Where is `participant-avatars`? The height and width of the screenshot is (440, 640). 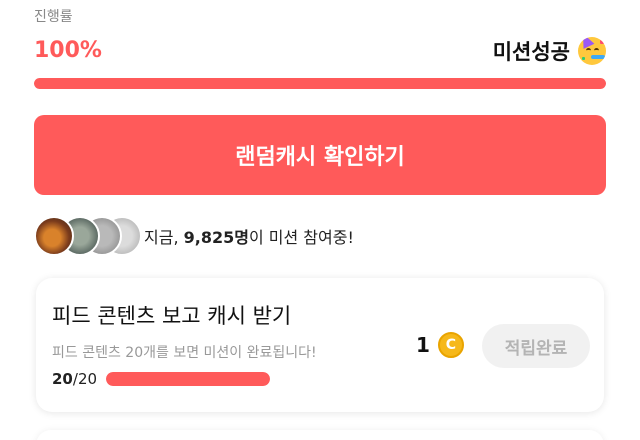
participant-avatars is located at coordinates (88, 236).